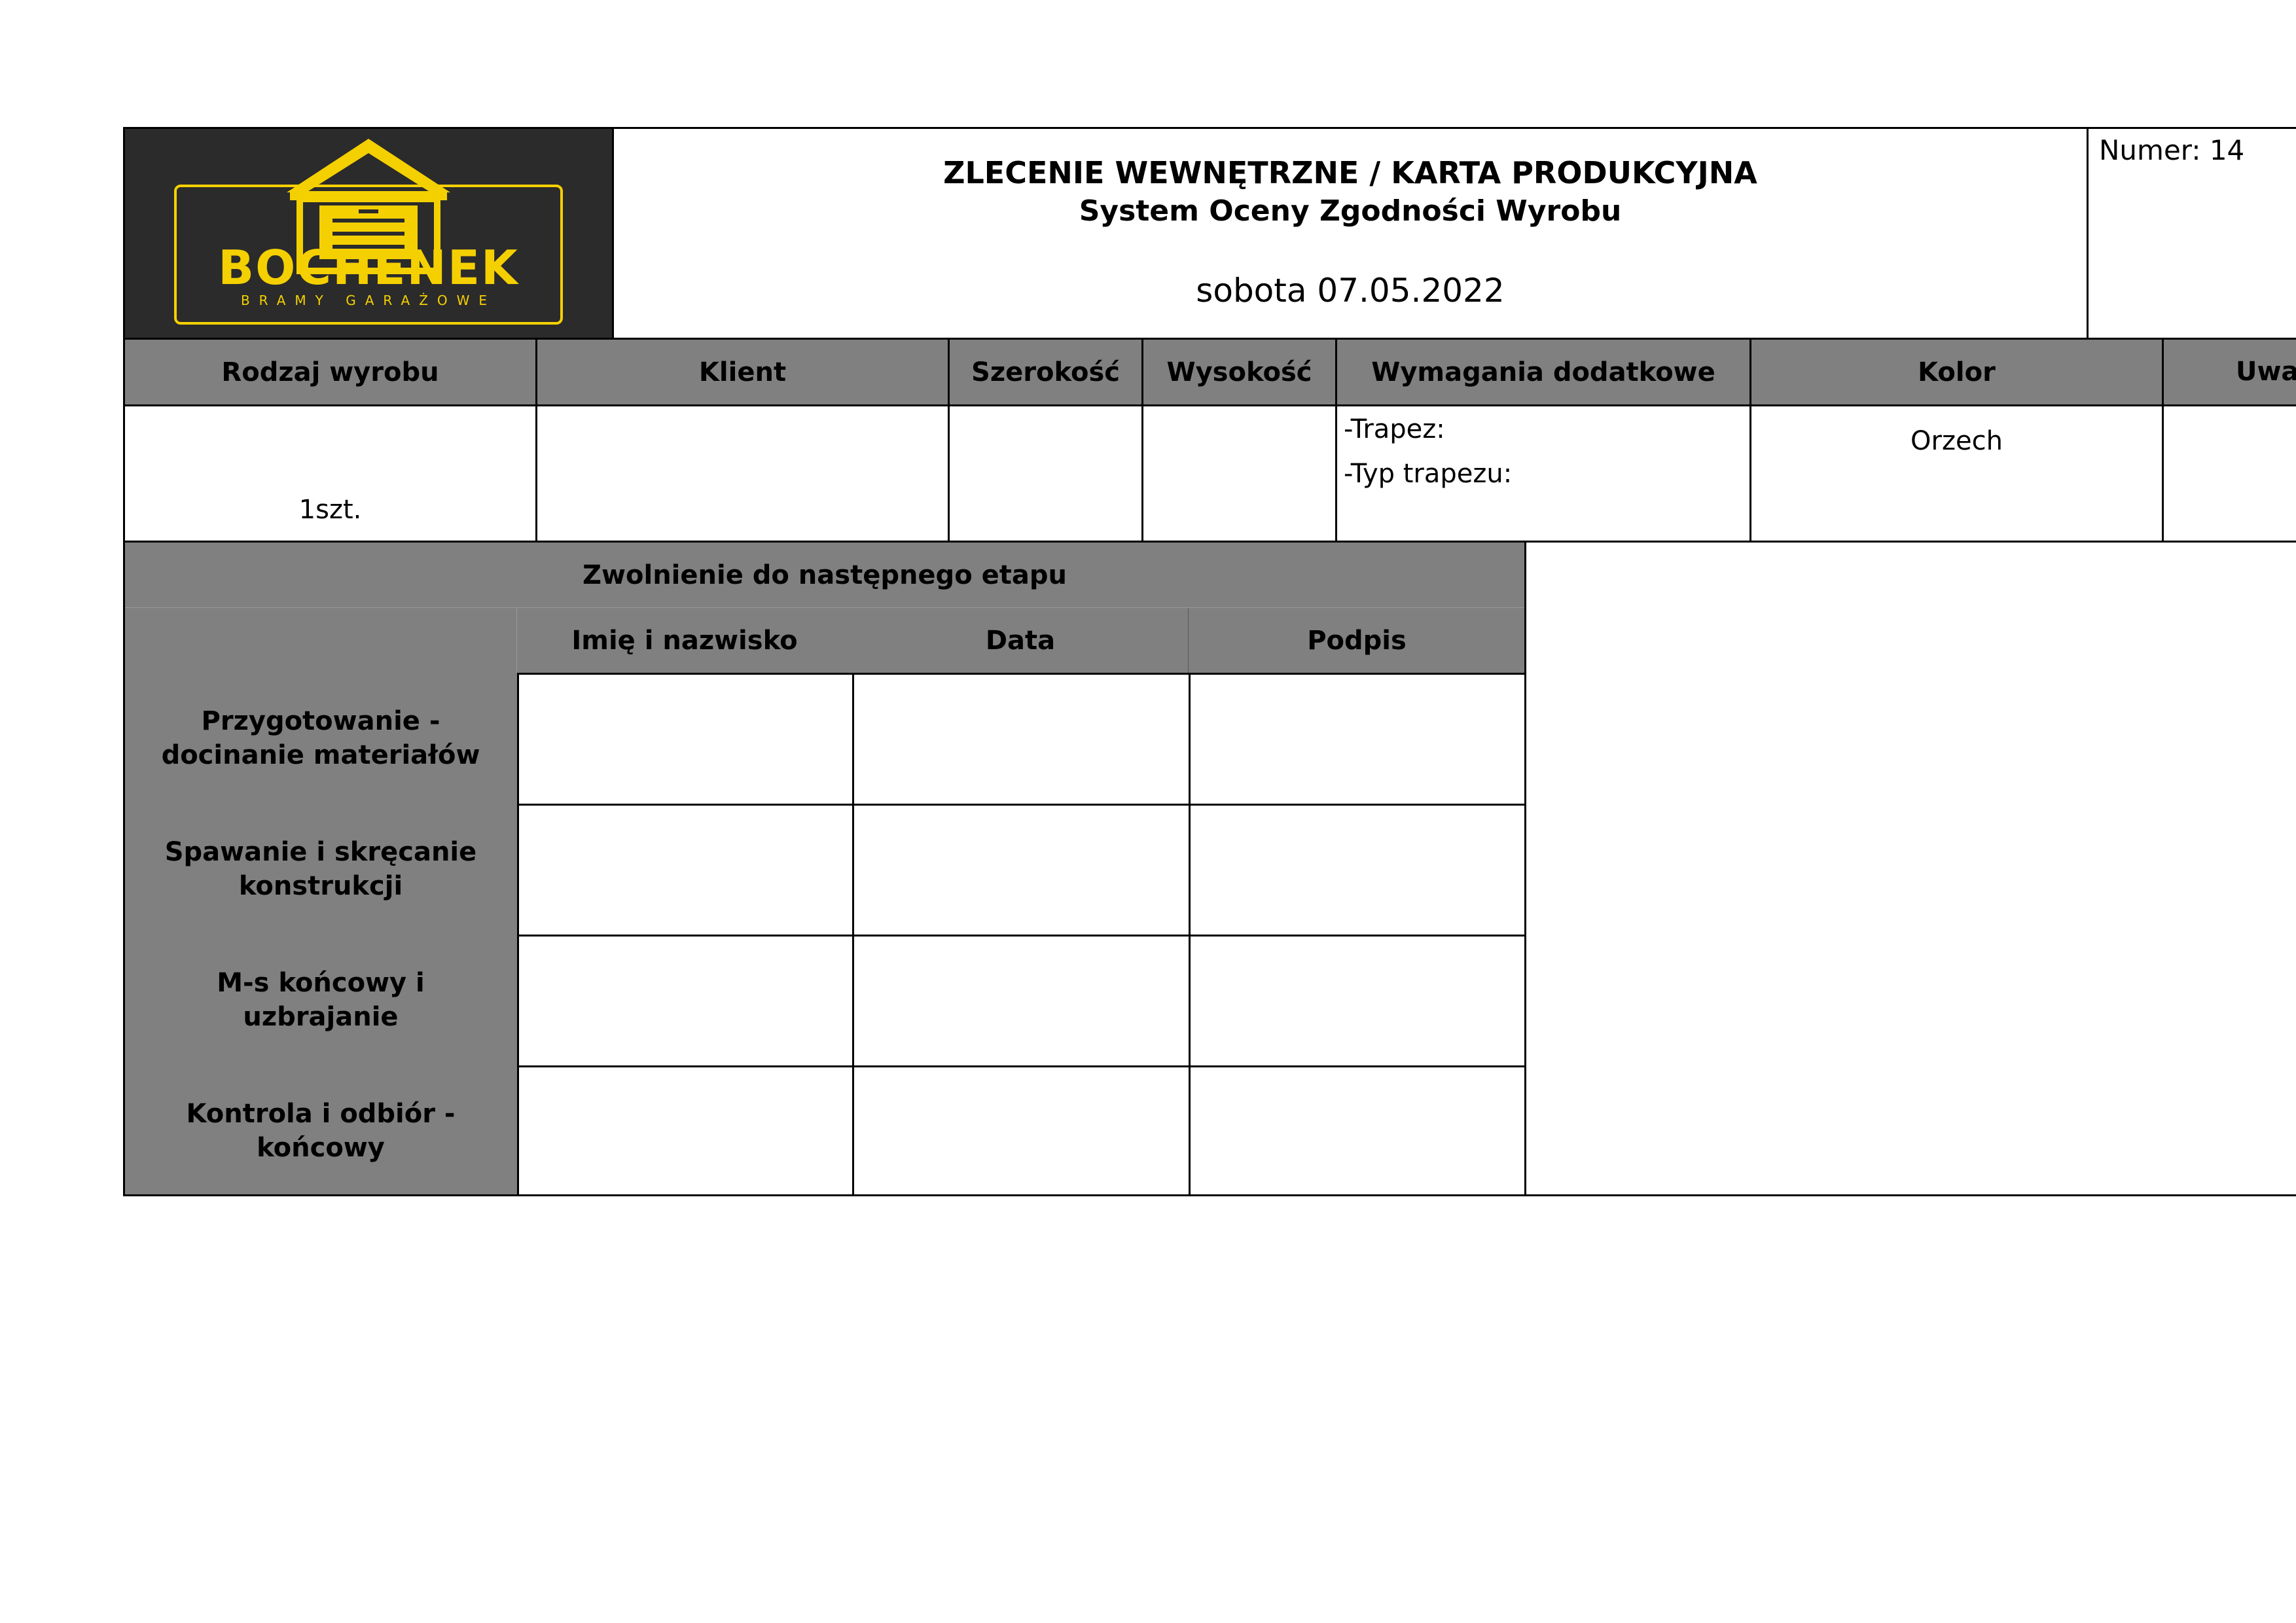 The width and height of the screenshot is (2296, 1623). Describe the element at coordinates (742, 372) in the screenshot. I see `col-klient: Klient` at that location.